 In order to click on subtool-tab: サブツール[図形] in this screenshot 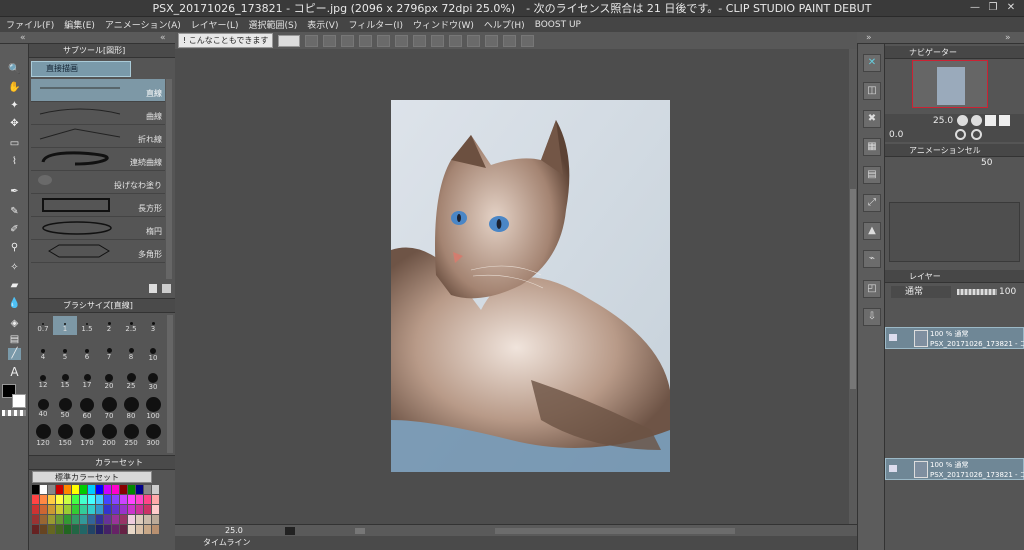, I will do `click(102, 51)`.